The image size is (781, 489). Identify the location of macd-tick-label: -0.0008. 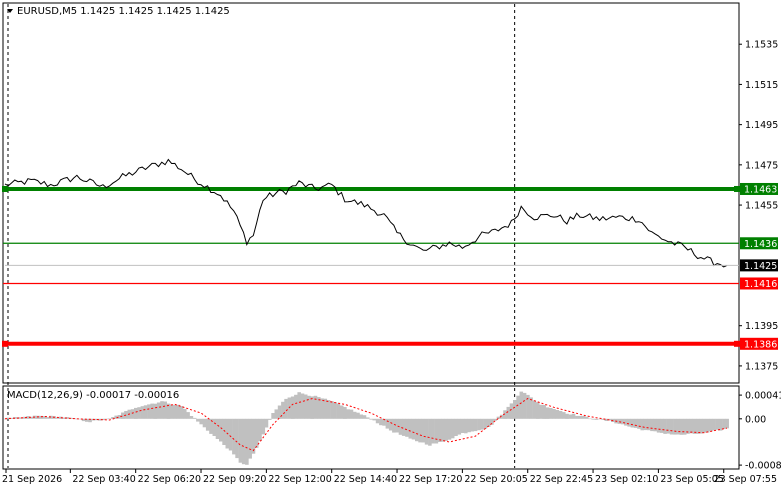
(763, 466).